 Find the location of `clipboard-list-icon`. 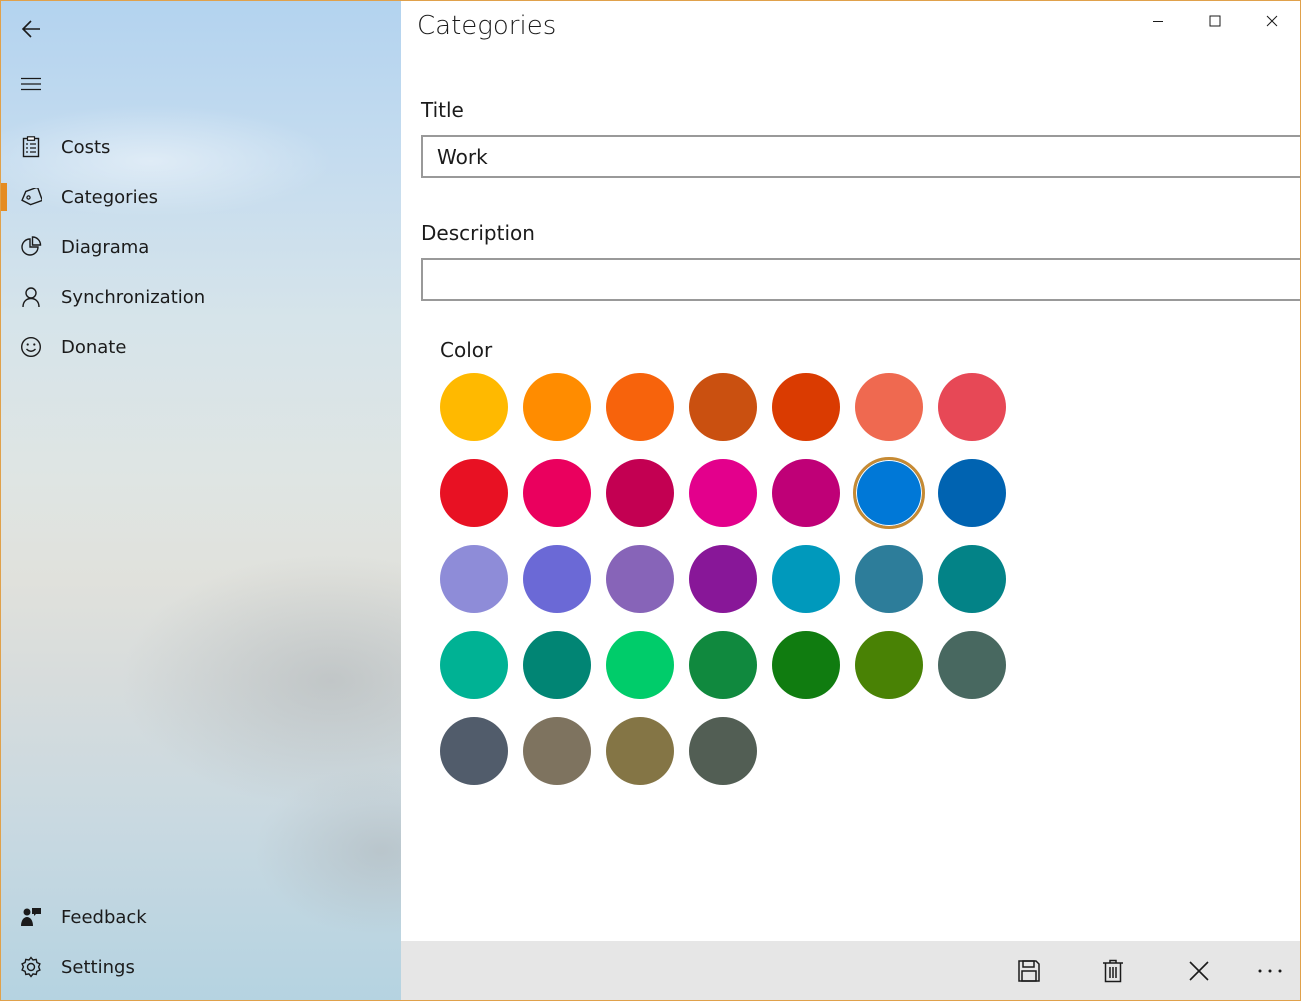

clipboard-list-icon is located at coordinates (31, 147).